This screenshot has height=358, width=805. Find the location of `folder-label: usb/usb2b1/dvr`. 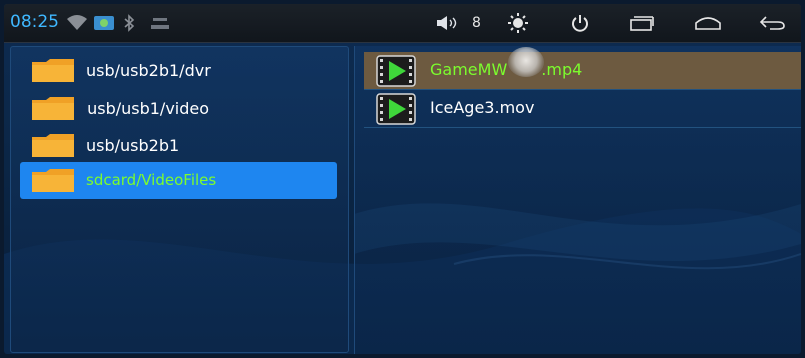

folder-label: usb/usb2b1/dvr is located at coordinates (148, 70).